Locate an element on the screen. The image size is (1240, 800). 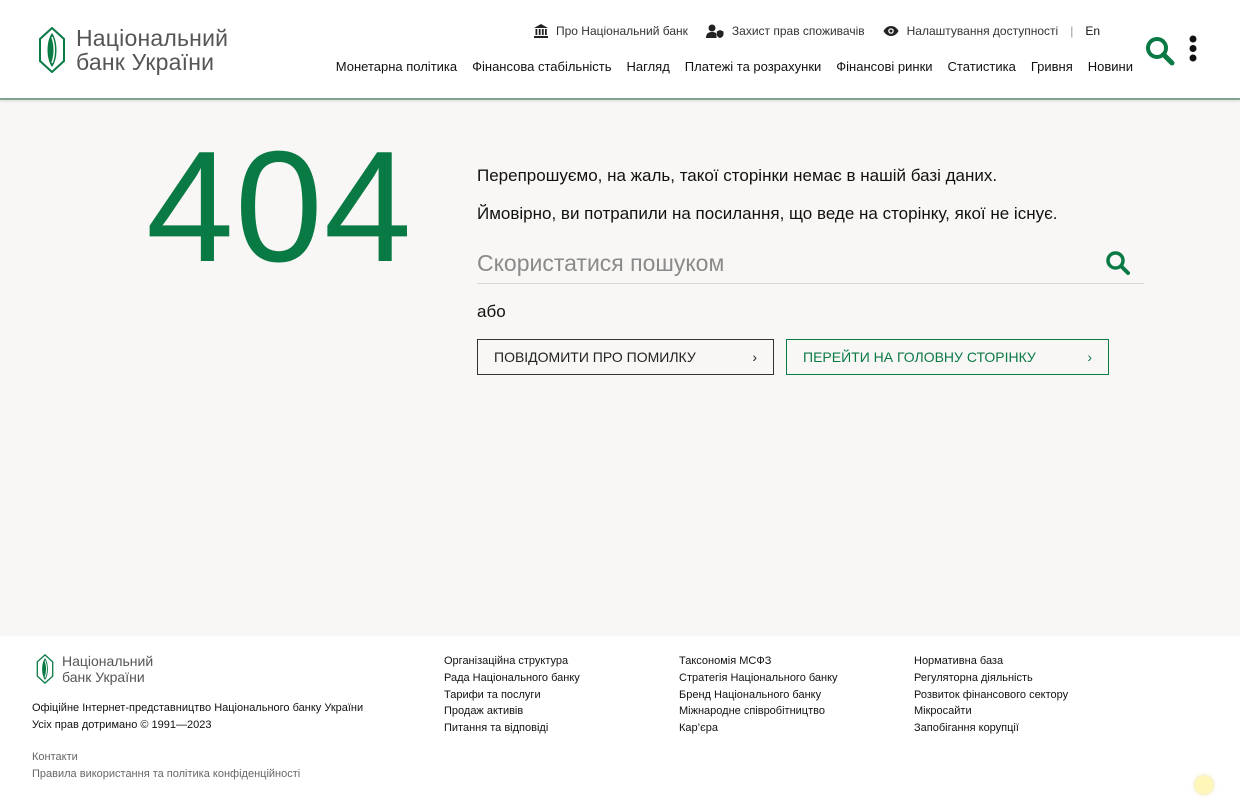
nav-supervision: Нагляд is located at coordinates (648, 66).